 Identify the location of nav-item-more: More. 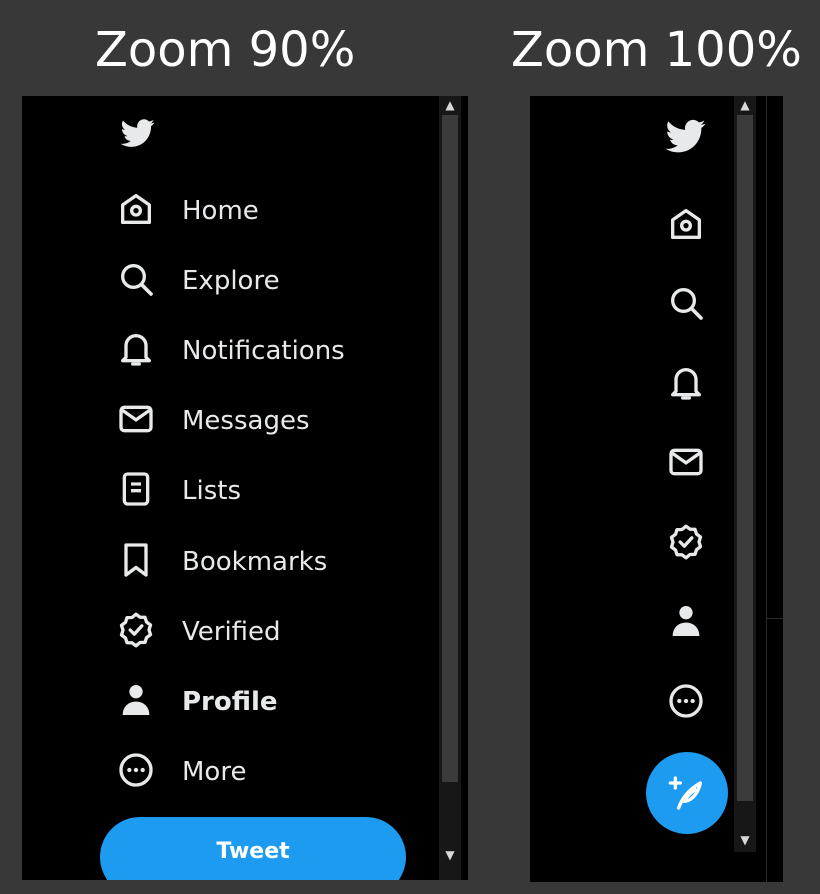
(181, 772).